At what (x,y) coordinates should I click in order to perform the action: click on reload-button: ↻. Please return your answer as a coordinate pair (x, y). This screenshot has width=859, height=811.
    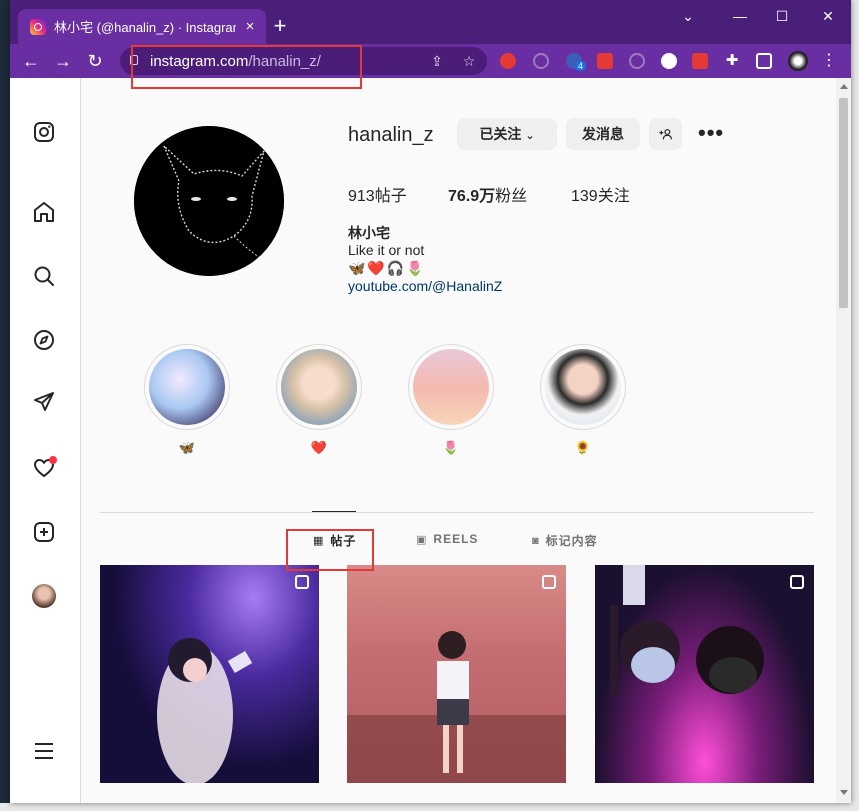
    Looking at the image, I should click on (95, 61).